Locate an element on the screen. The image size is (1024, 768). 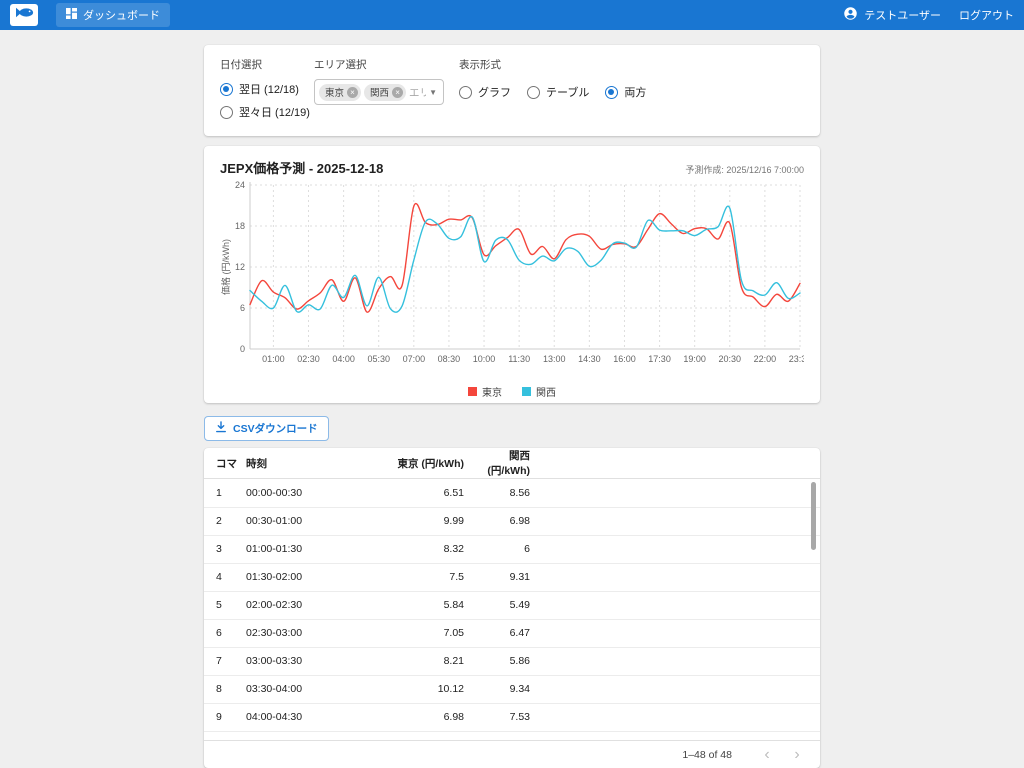
radio-next-day: 翌日 (12/18) is located at coordinates (267, 89).